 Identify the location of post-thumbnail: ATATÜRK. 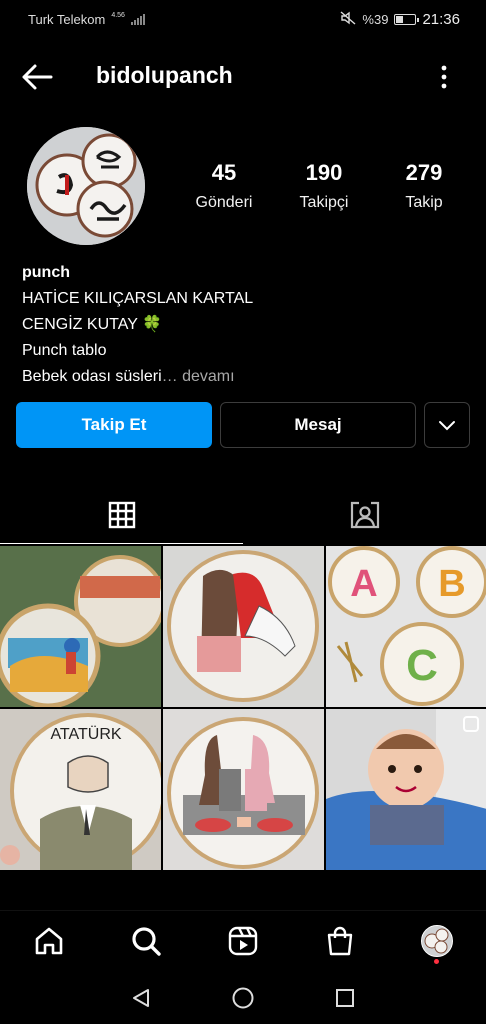
(80, 789).